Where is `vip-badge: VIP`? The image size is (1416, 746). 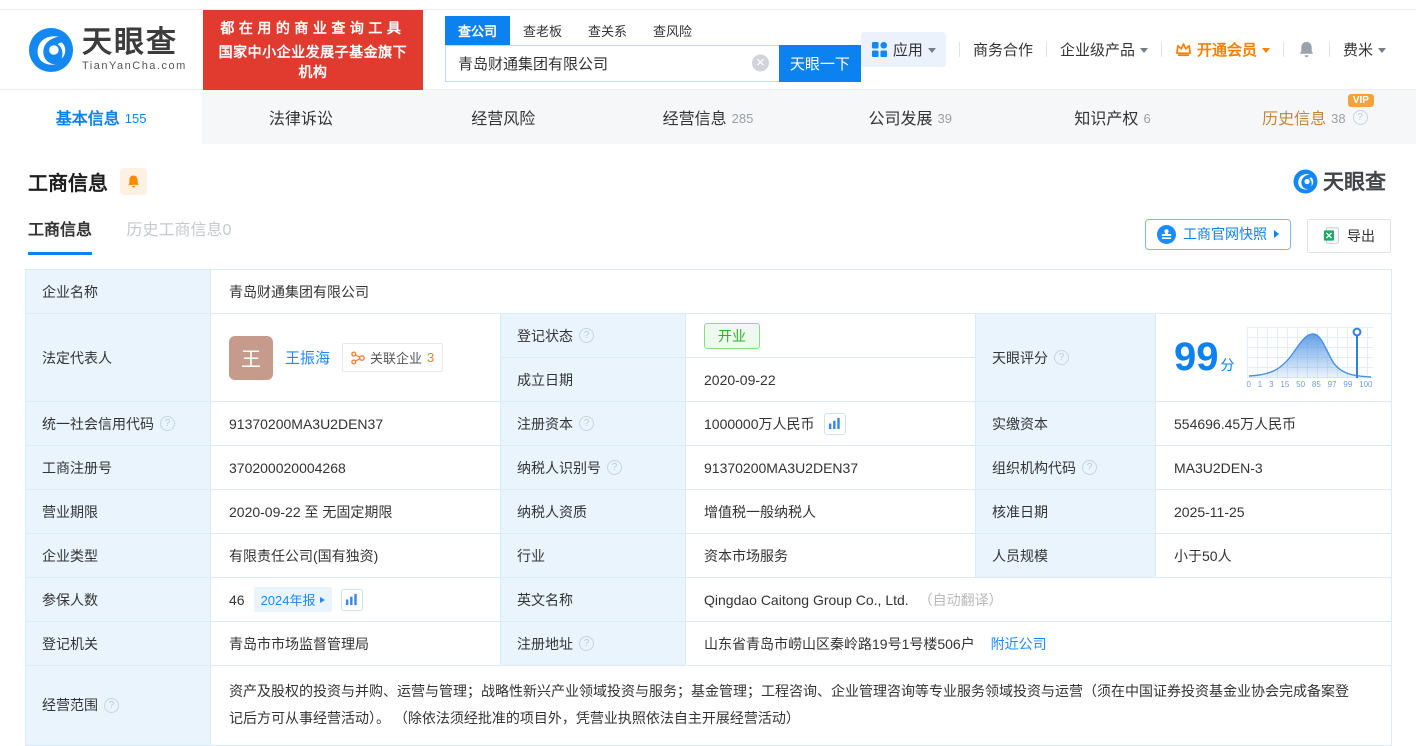
vip-badge: VIP is located at coordinates (1360, 100).